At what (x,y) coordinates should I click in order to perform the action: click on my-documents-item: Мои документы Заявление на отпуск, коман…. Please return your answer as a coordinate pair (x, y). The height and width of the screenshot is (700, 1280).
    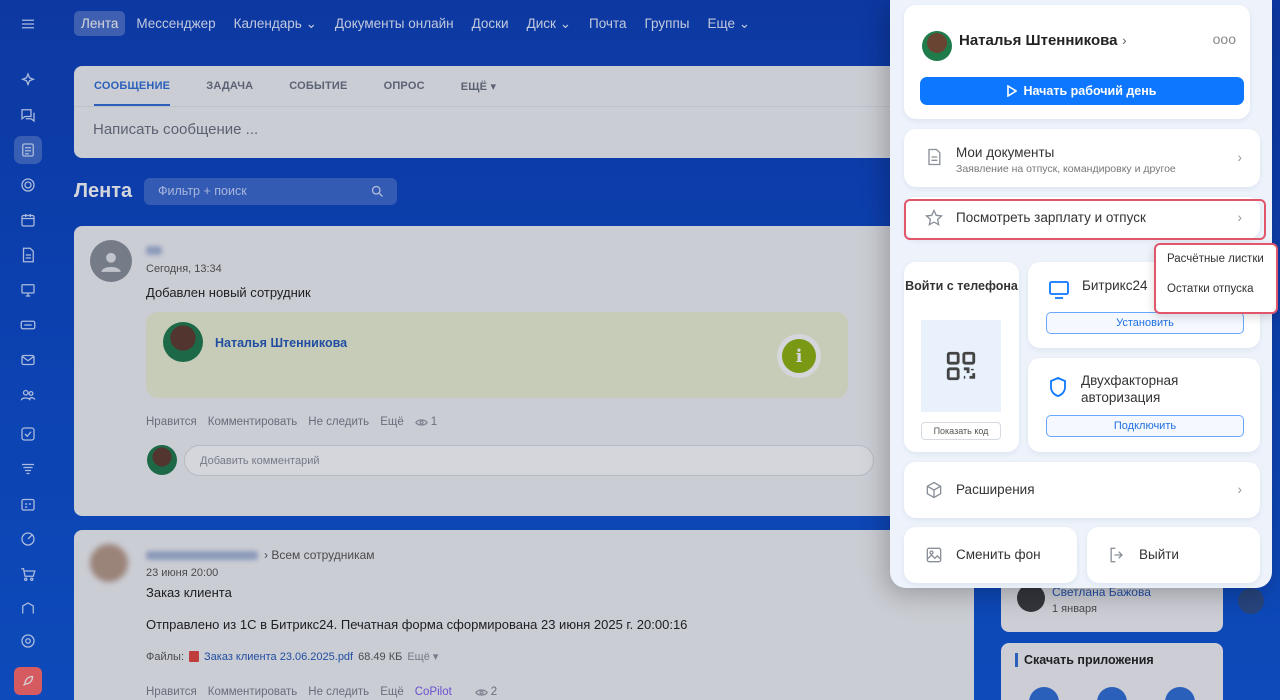
    Looking at the image, I should click on (1082, 158).